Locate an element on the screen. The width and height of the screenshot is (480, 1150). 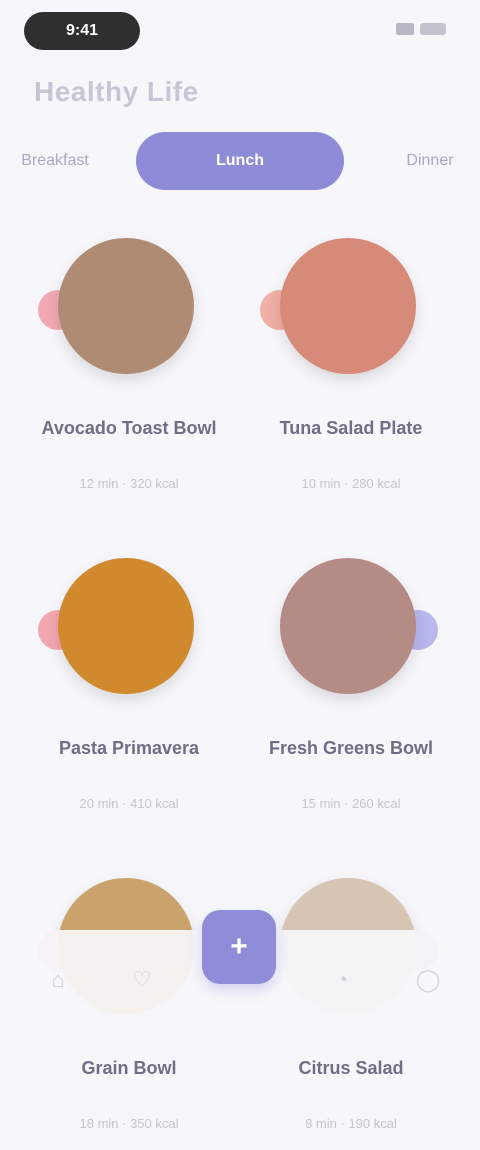
dish-card-avocado: Avocado Toast Bowl 12 min · 320 kcal is located at coordinates (129, 360).